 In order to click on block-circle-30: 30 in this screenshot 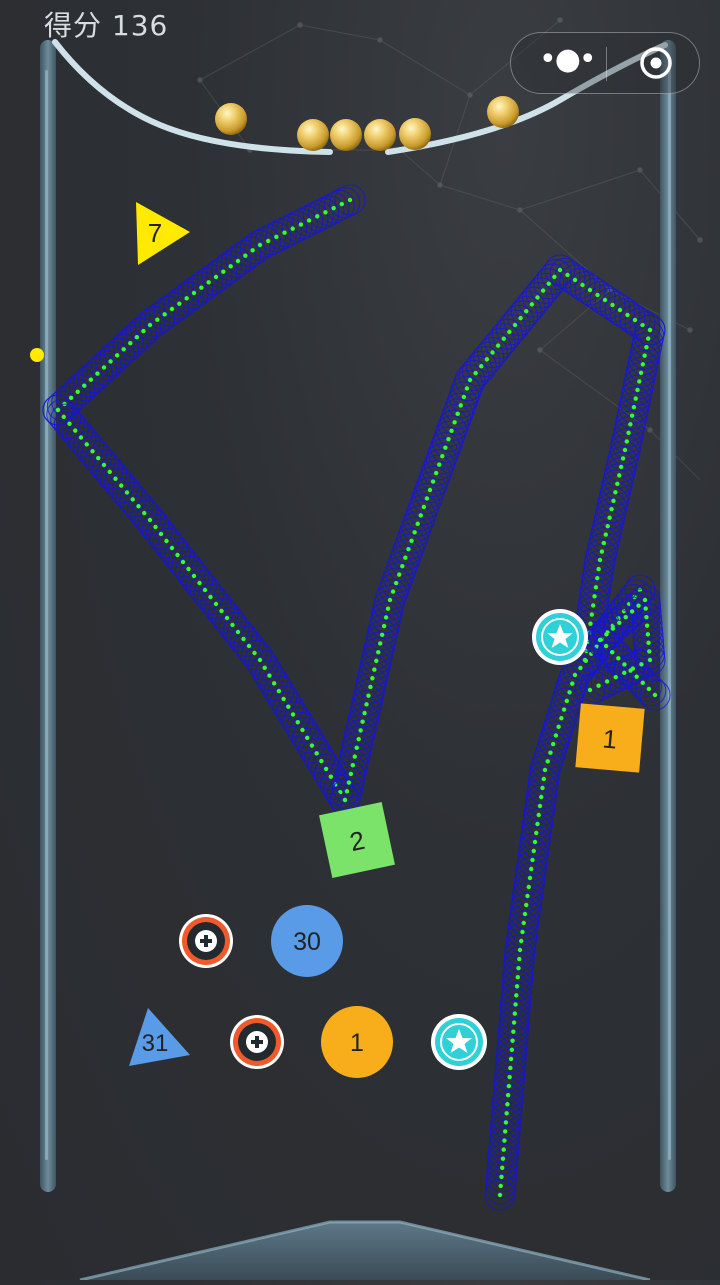, I will do `click(307, 941)`.